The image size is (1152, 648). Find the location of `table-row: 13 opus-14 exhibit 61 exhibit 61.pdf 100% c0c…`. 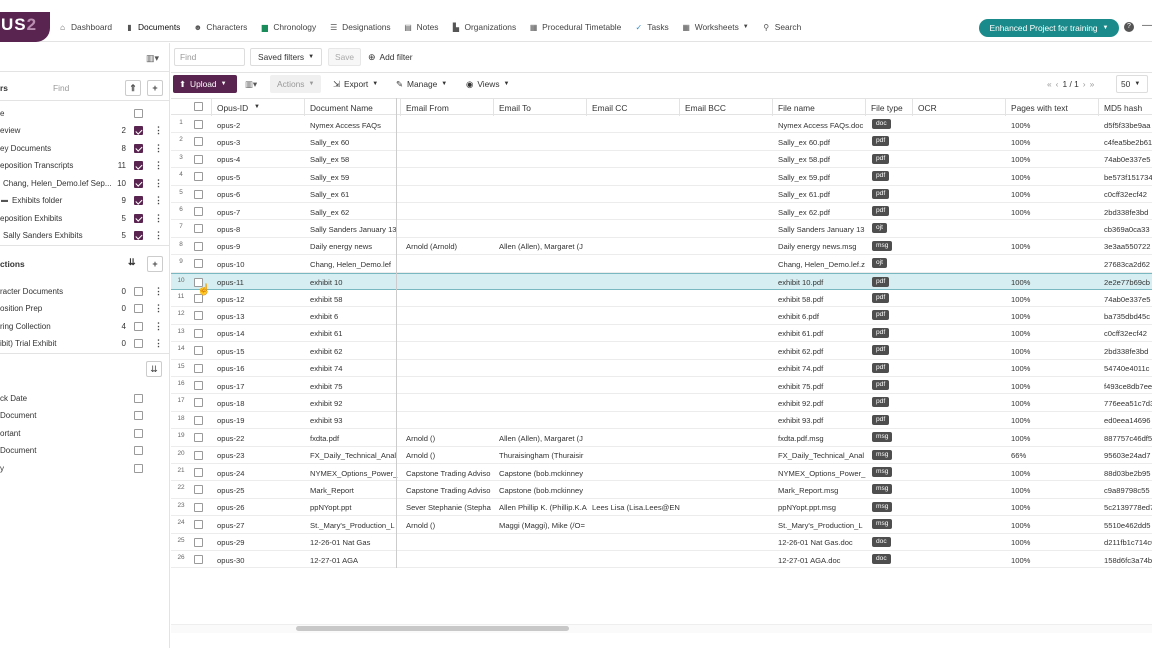

table-row: 13 opus-14 exhibit 61 exhibit 61.pdf 100% c0c… is located at coordinates (661, 334).